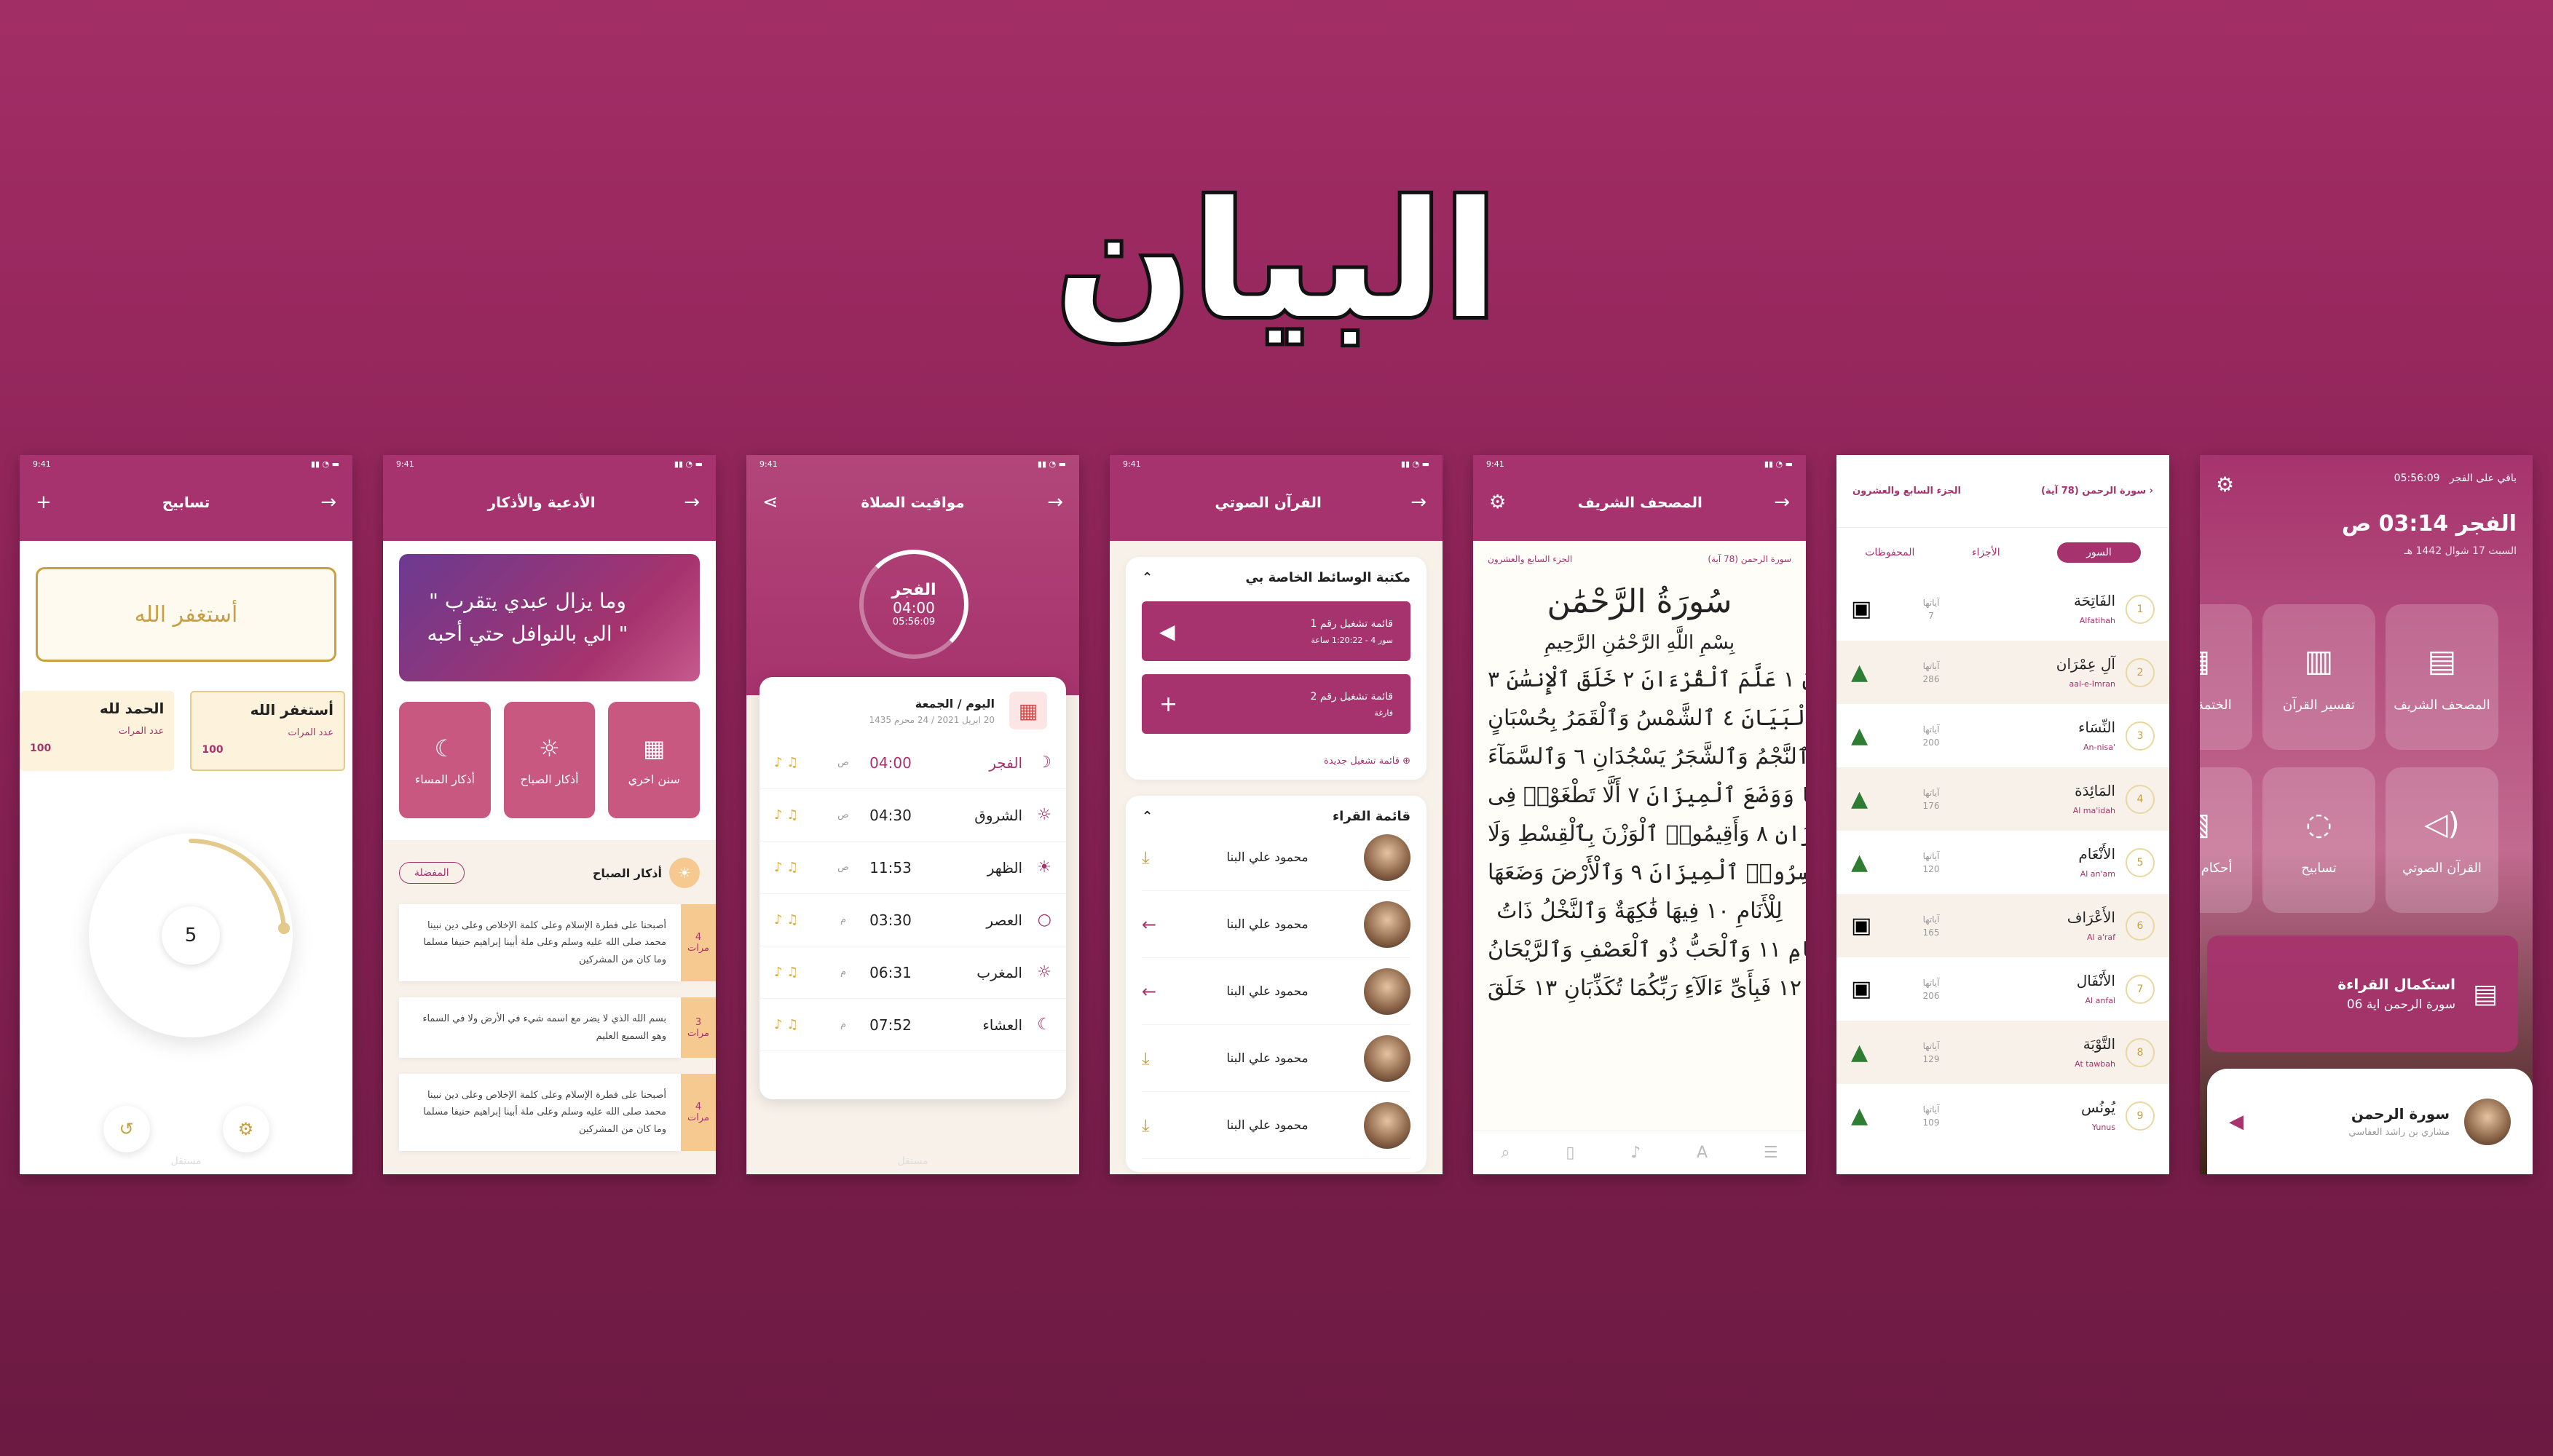 This screenshot has height=1456, width=2553. I want to click on prayer-row: ♪ ♫ ص 04:00 الفجر ☽, so click(912, 763).